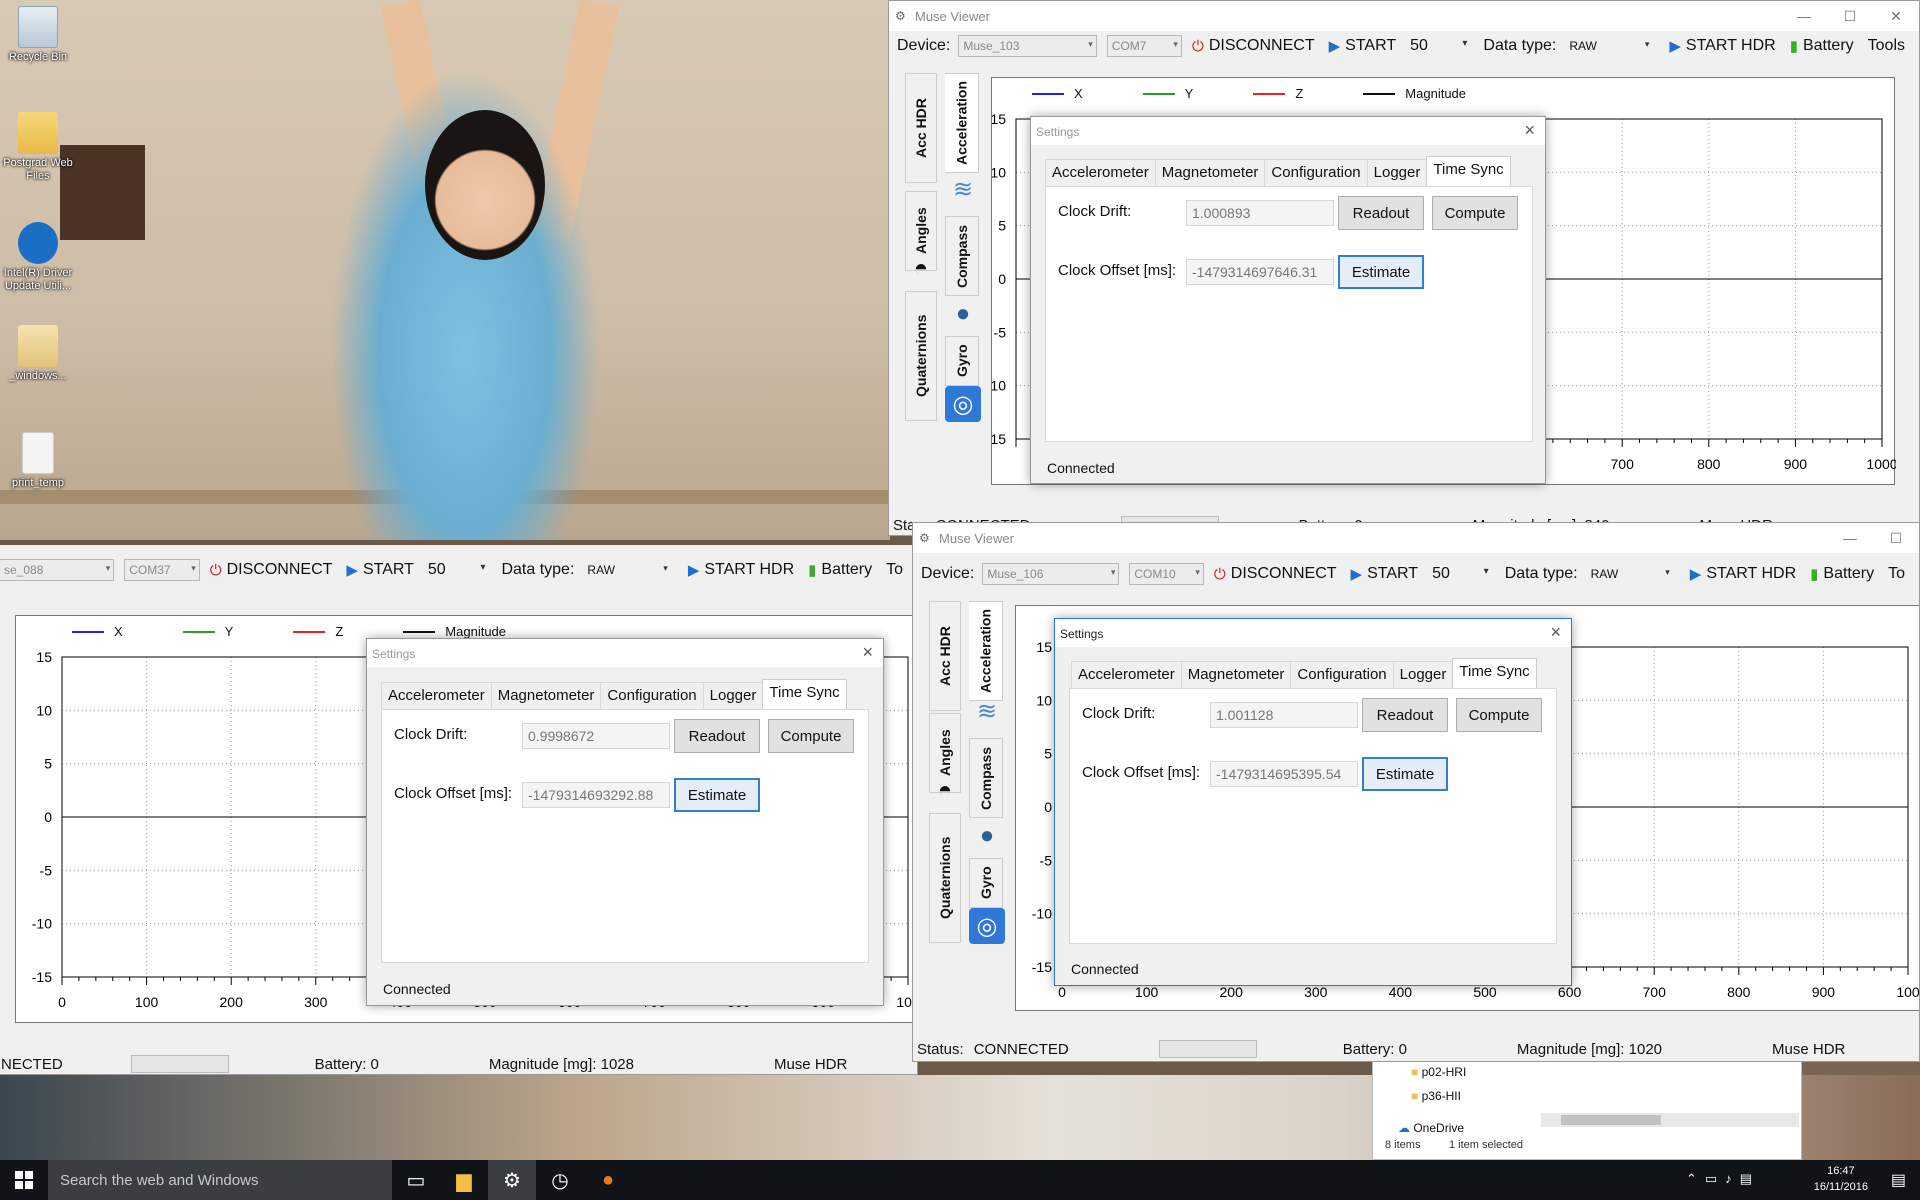 The width and height of the screenshot is (1920, 1200). Describe the element at coordinates (44, 710) in the screenshot. I see `y-tick-label: 10` at that location.